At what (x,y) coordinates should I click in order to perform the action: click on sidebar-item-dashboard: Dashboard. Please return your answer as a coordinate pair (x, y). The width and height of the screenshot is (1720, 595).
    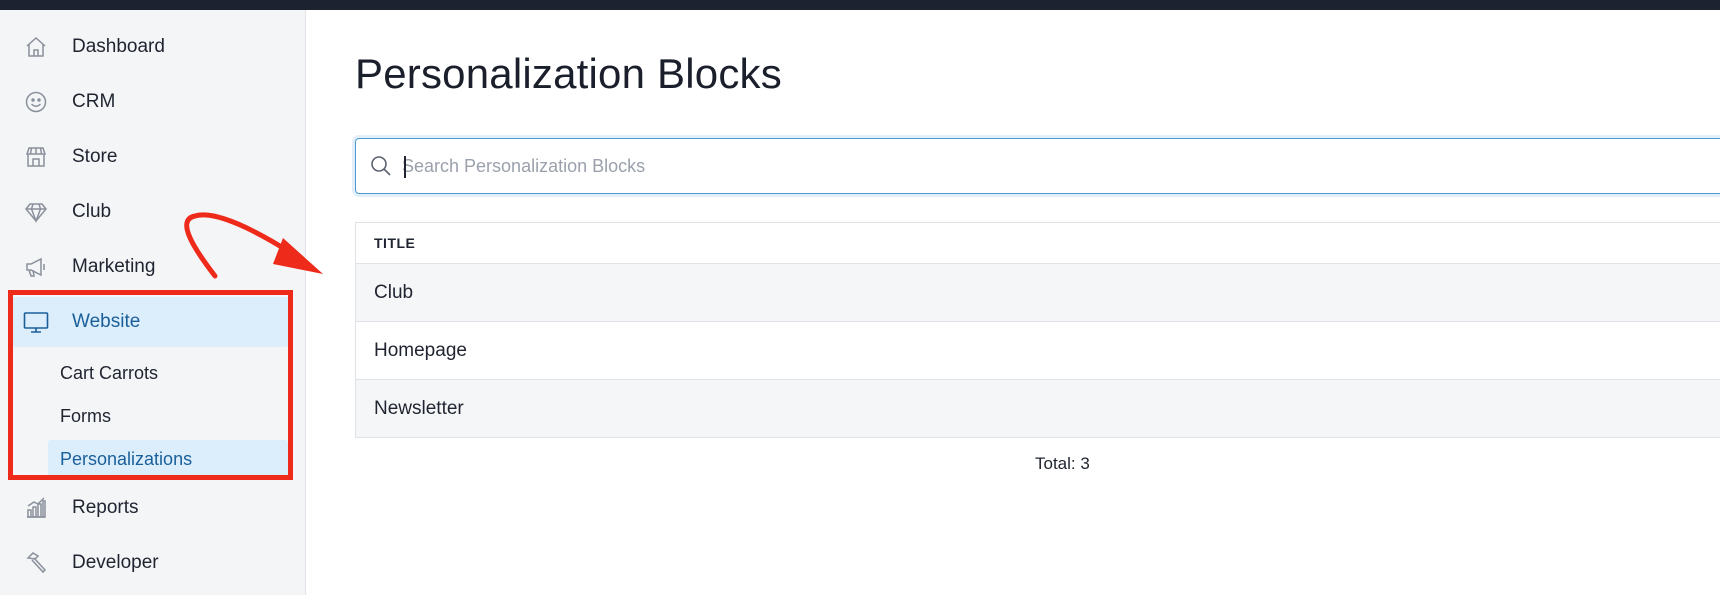
    Looking at the image, I should click on (150, 47).